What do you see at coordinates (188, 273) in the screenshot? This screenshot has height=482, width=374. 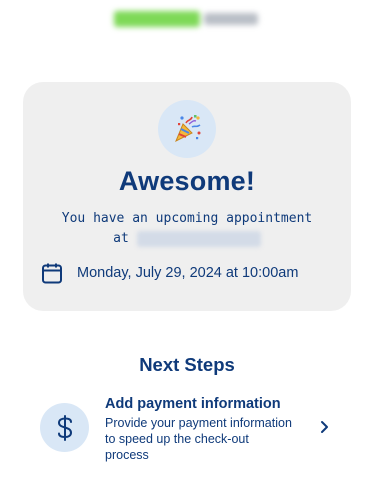 I see `appointment-datetime: Monday, July 29, 2024 at 10:00am` at bounding box center [188, 273].